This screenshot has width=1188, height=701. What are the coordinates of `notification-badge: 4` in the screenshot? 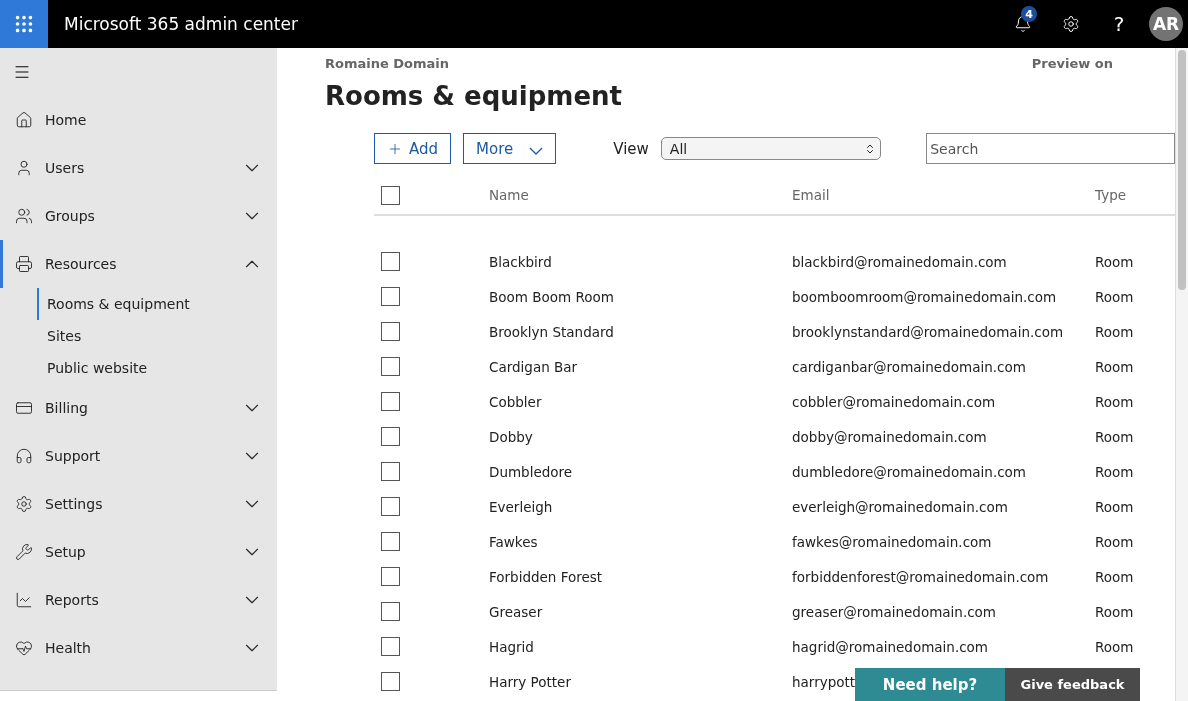 It's located at (1029, 14).